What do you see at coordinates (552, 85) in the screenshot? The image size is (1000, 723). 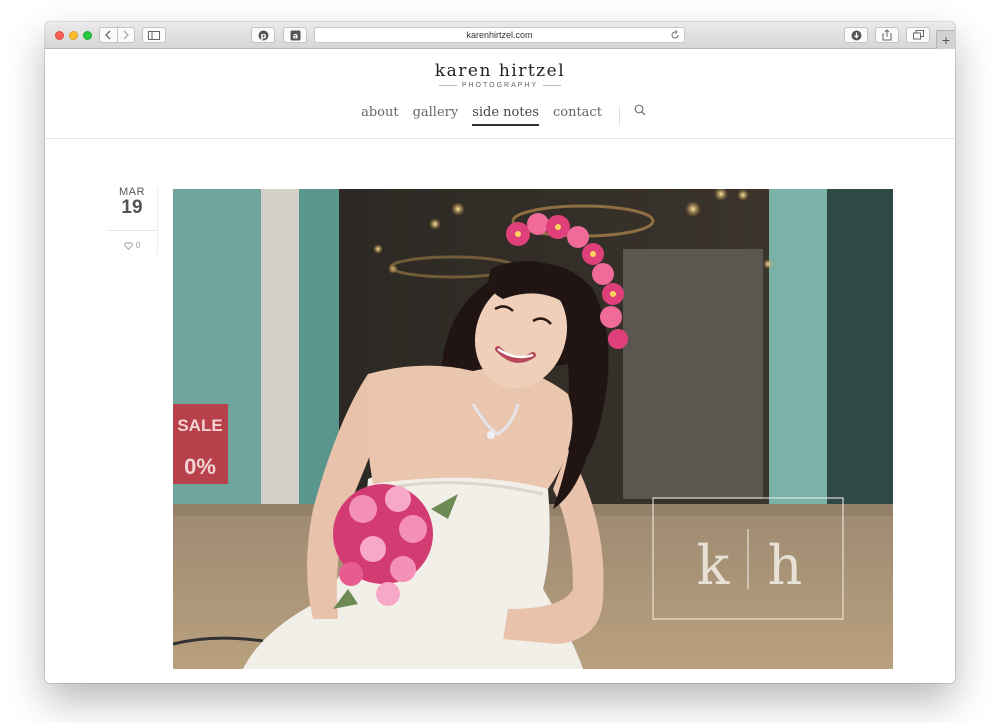 I see `logo-divider-right` at bounding box center [552, 85].